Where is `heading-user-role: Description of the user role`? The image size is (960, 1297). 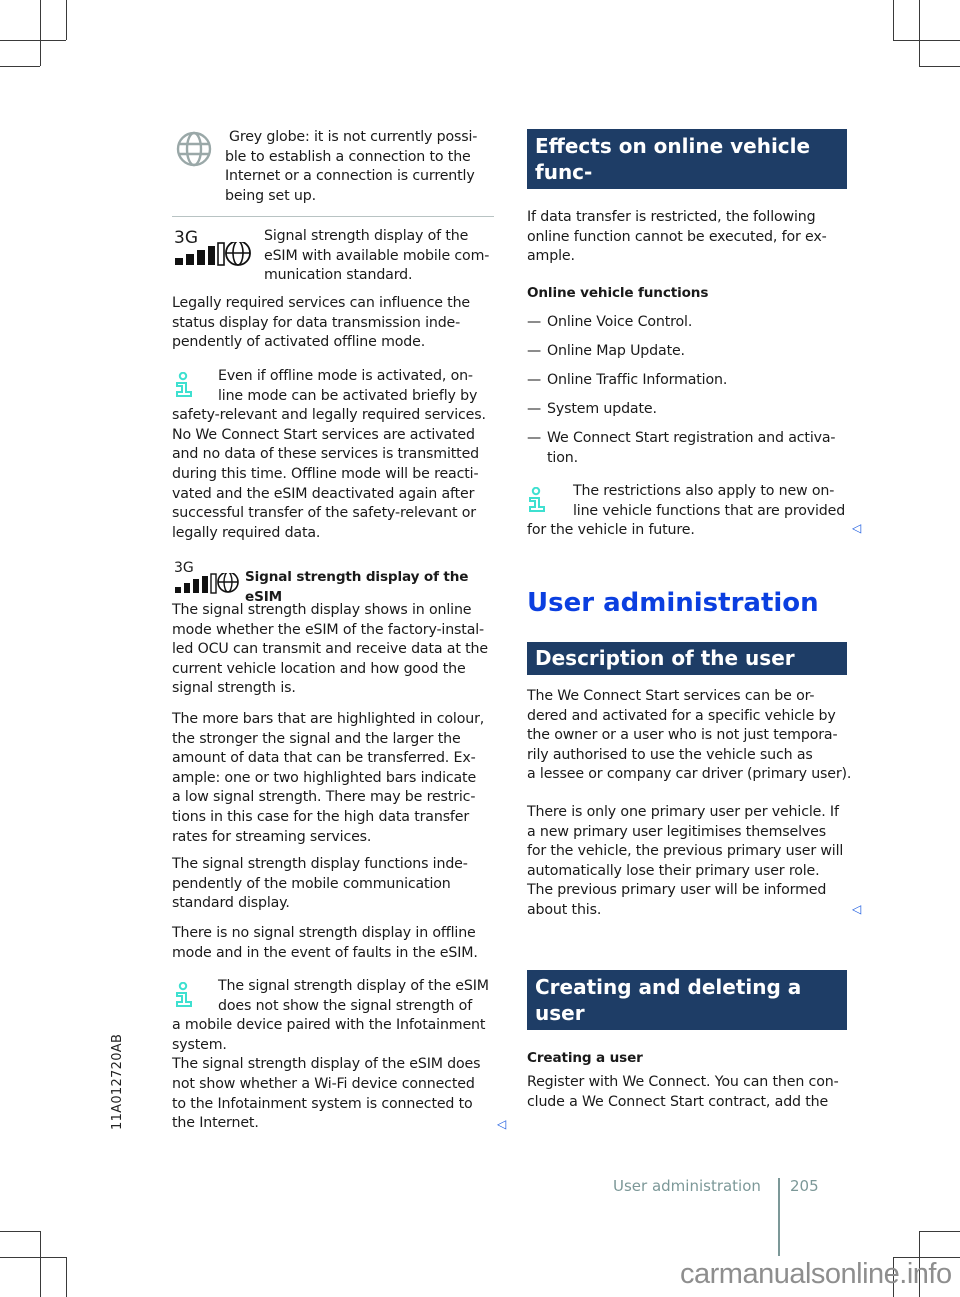 heading-user-role: Description of the user role is located at coordinates (687, 669).